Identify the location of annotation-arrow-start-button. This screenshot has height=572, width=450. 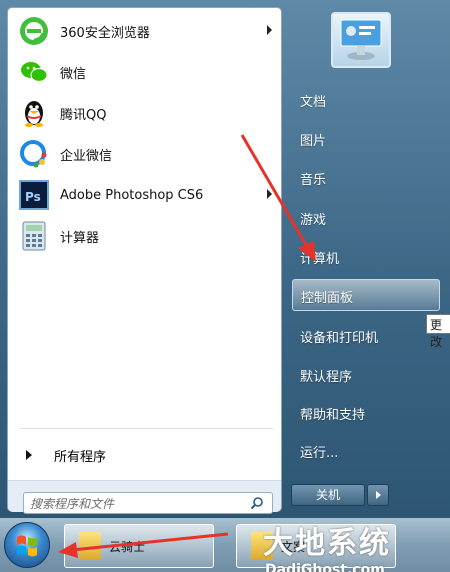
(143, 545).